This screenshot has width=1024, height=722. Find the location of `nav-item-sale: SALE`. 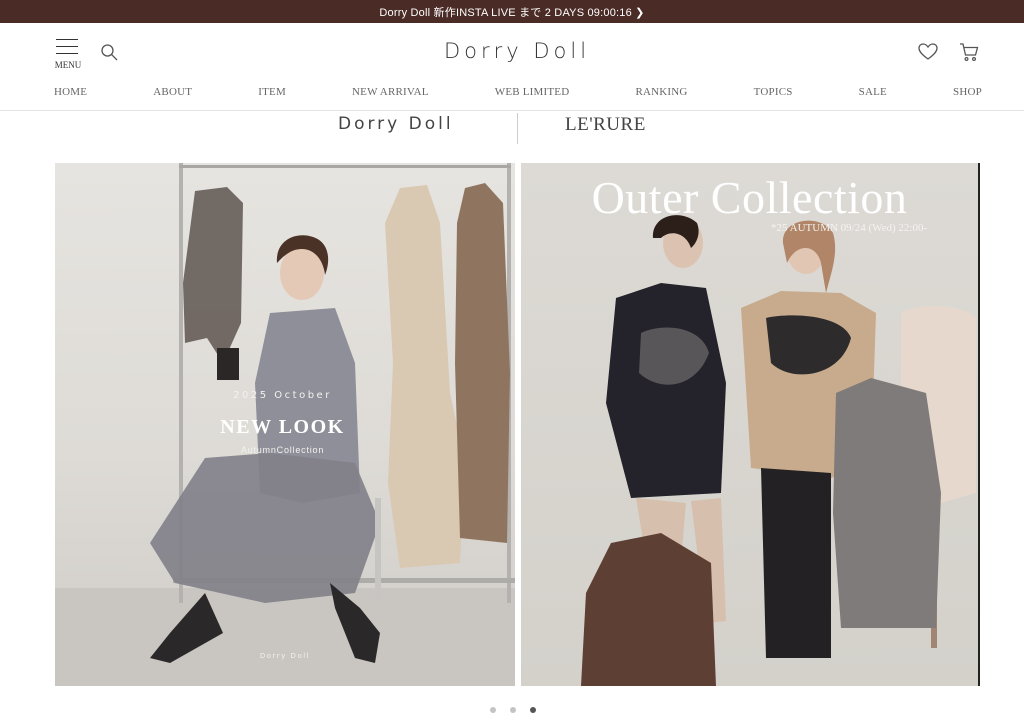

nav-item-sale: SALE is located at coordinates (873, 94).